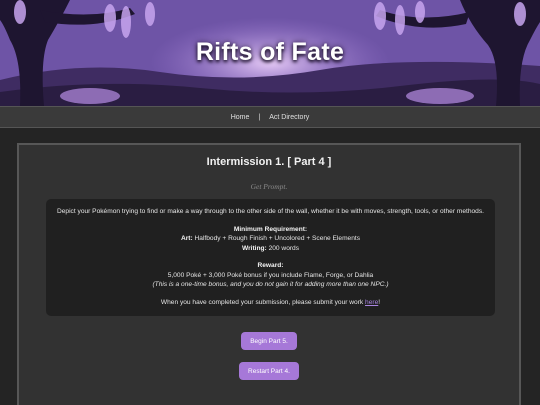 The image size is (540, 405). Describe the element at coordinates (379, 302) in the screenshot. I see `submit-end: !` at that location.